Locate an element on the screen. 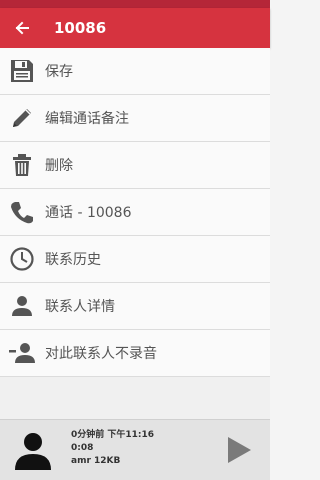 Image resolution: width=320 pixels, height=480 pixels. recording-duration: 0:08 is located at coordinates (82, 448).